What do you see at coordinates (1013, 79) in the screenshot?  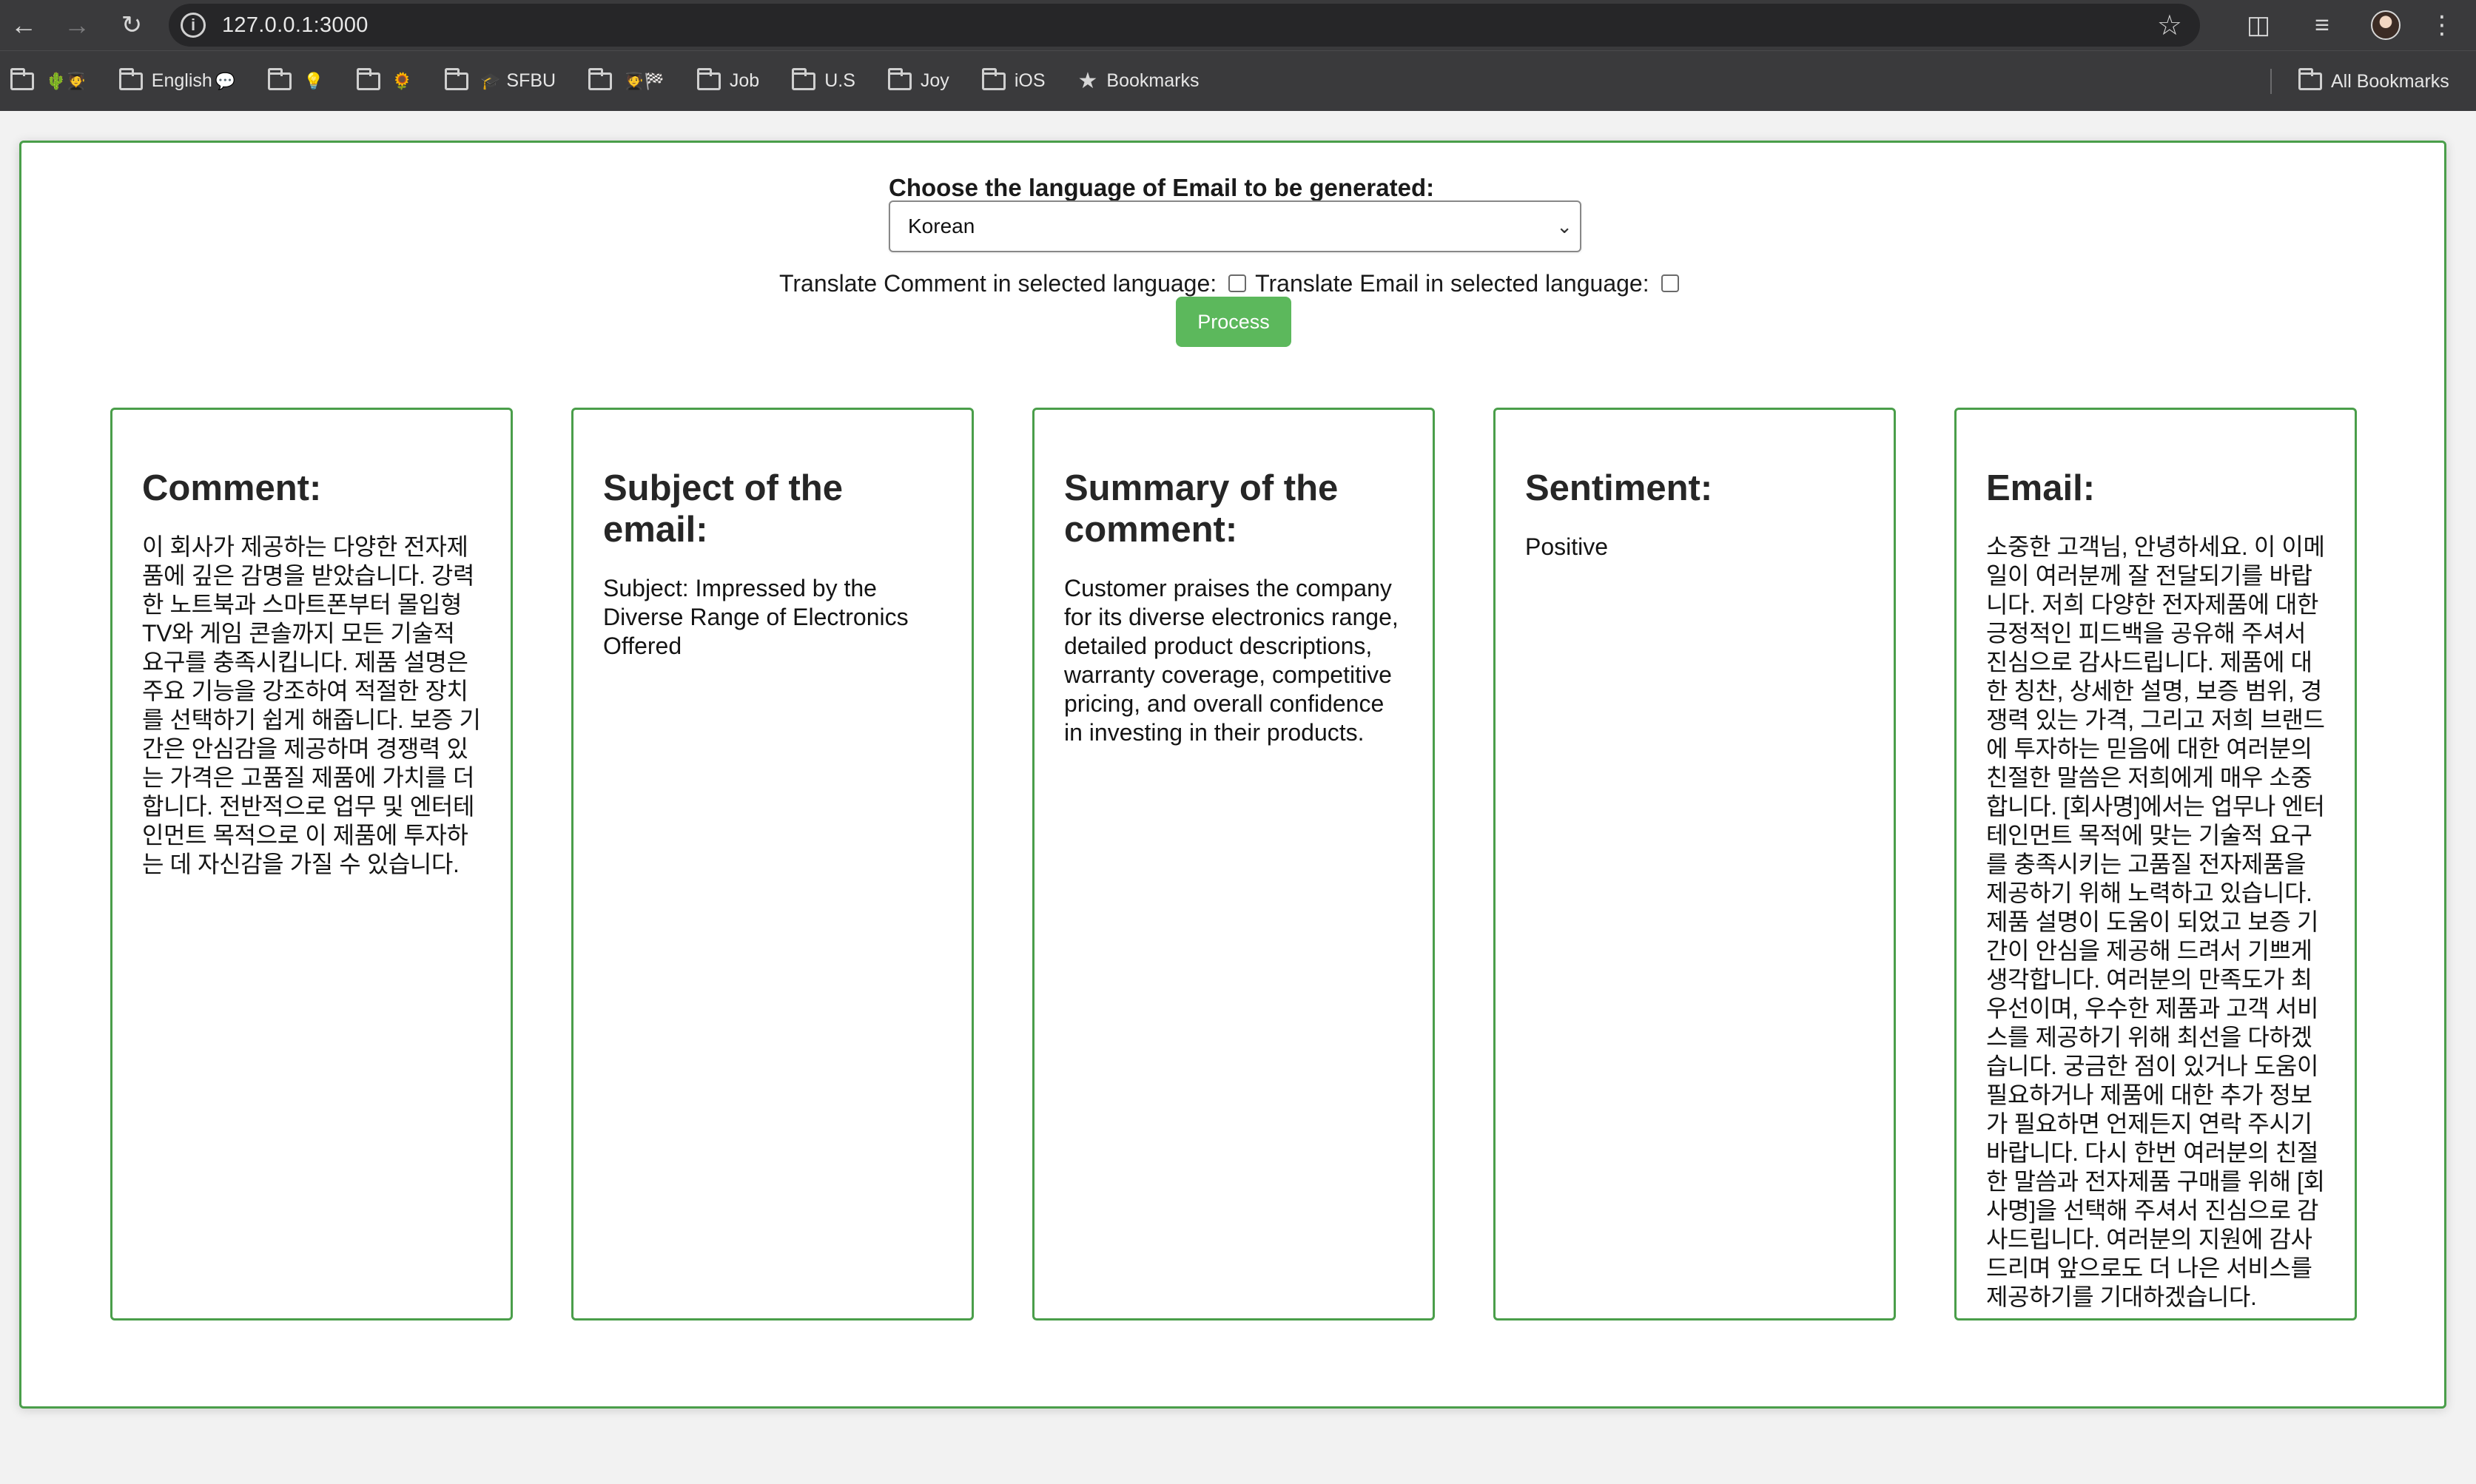 I see `bookmark-folder: iOS` at bounding box center [1013, 79].